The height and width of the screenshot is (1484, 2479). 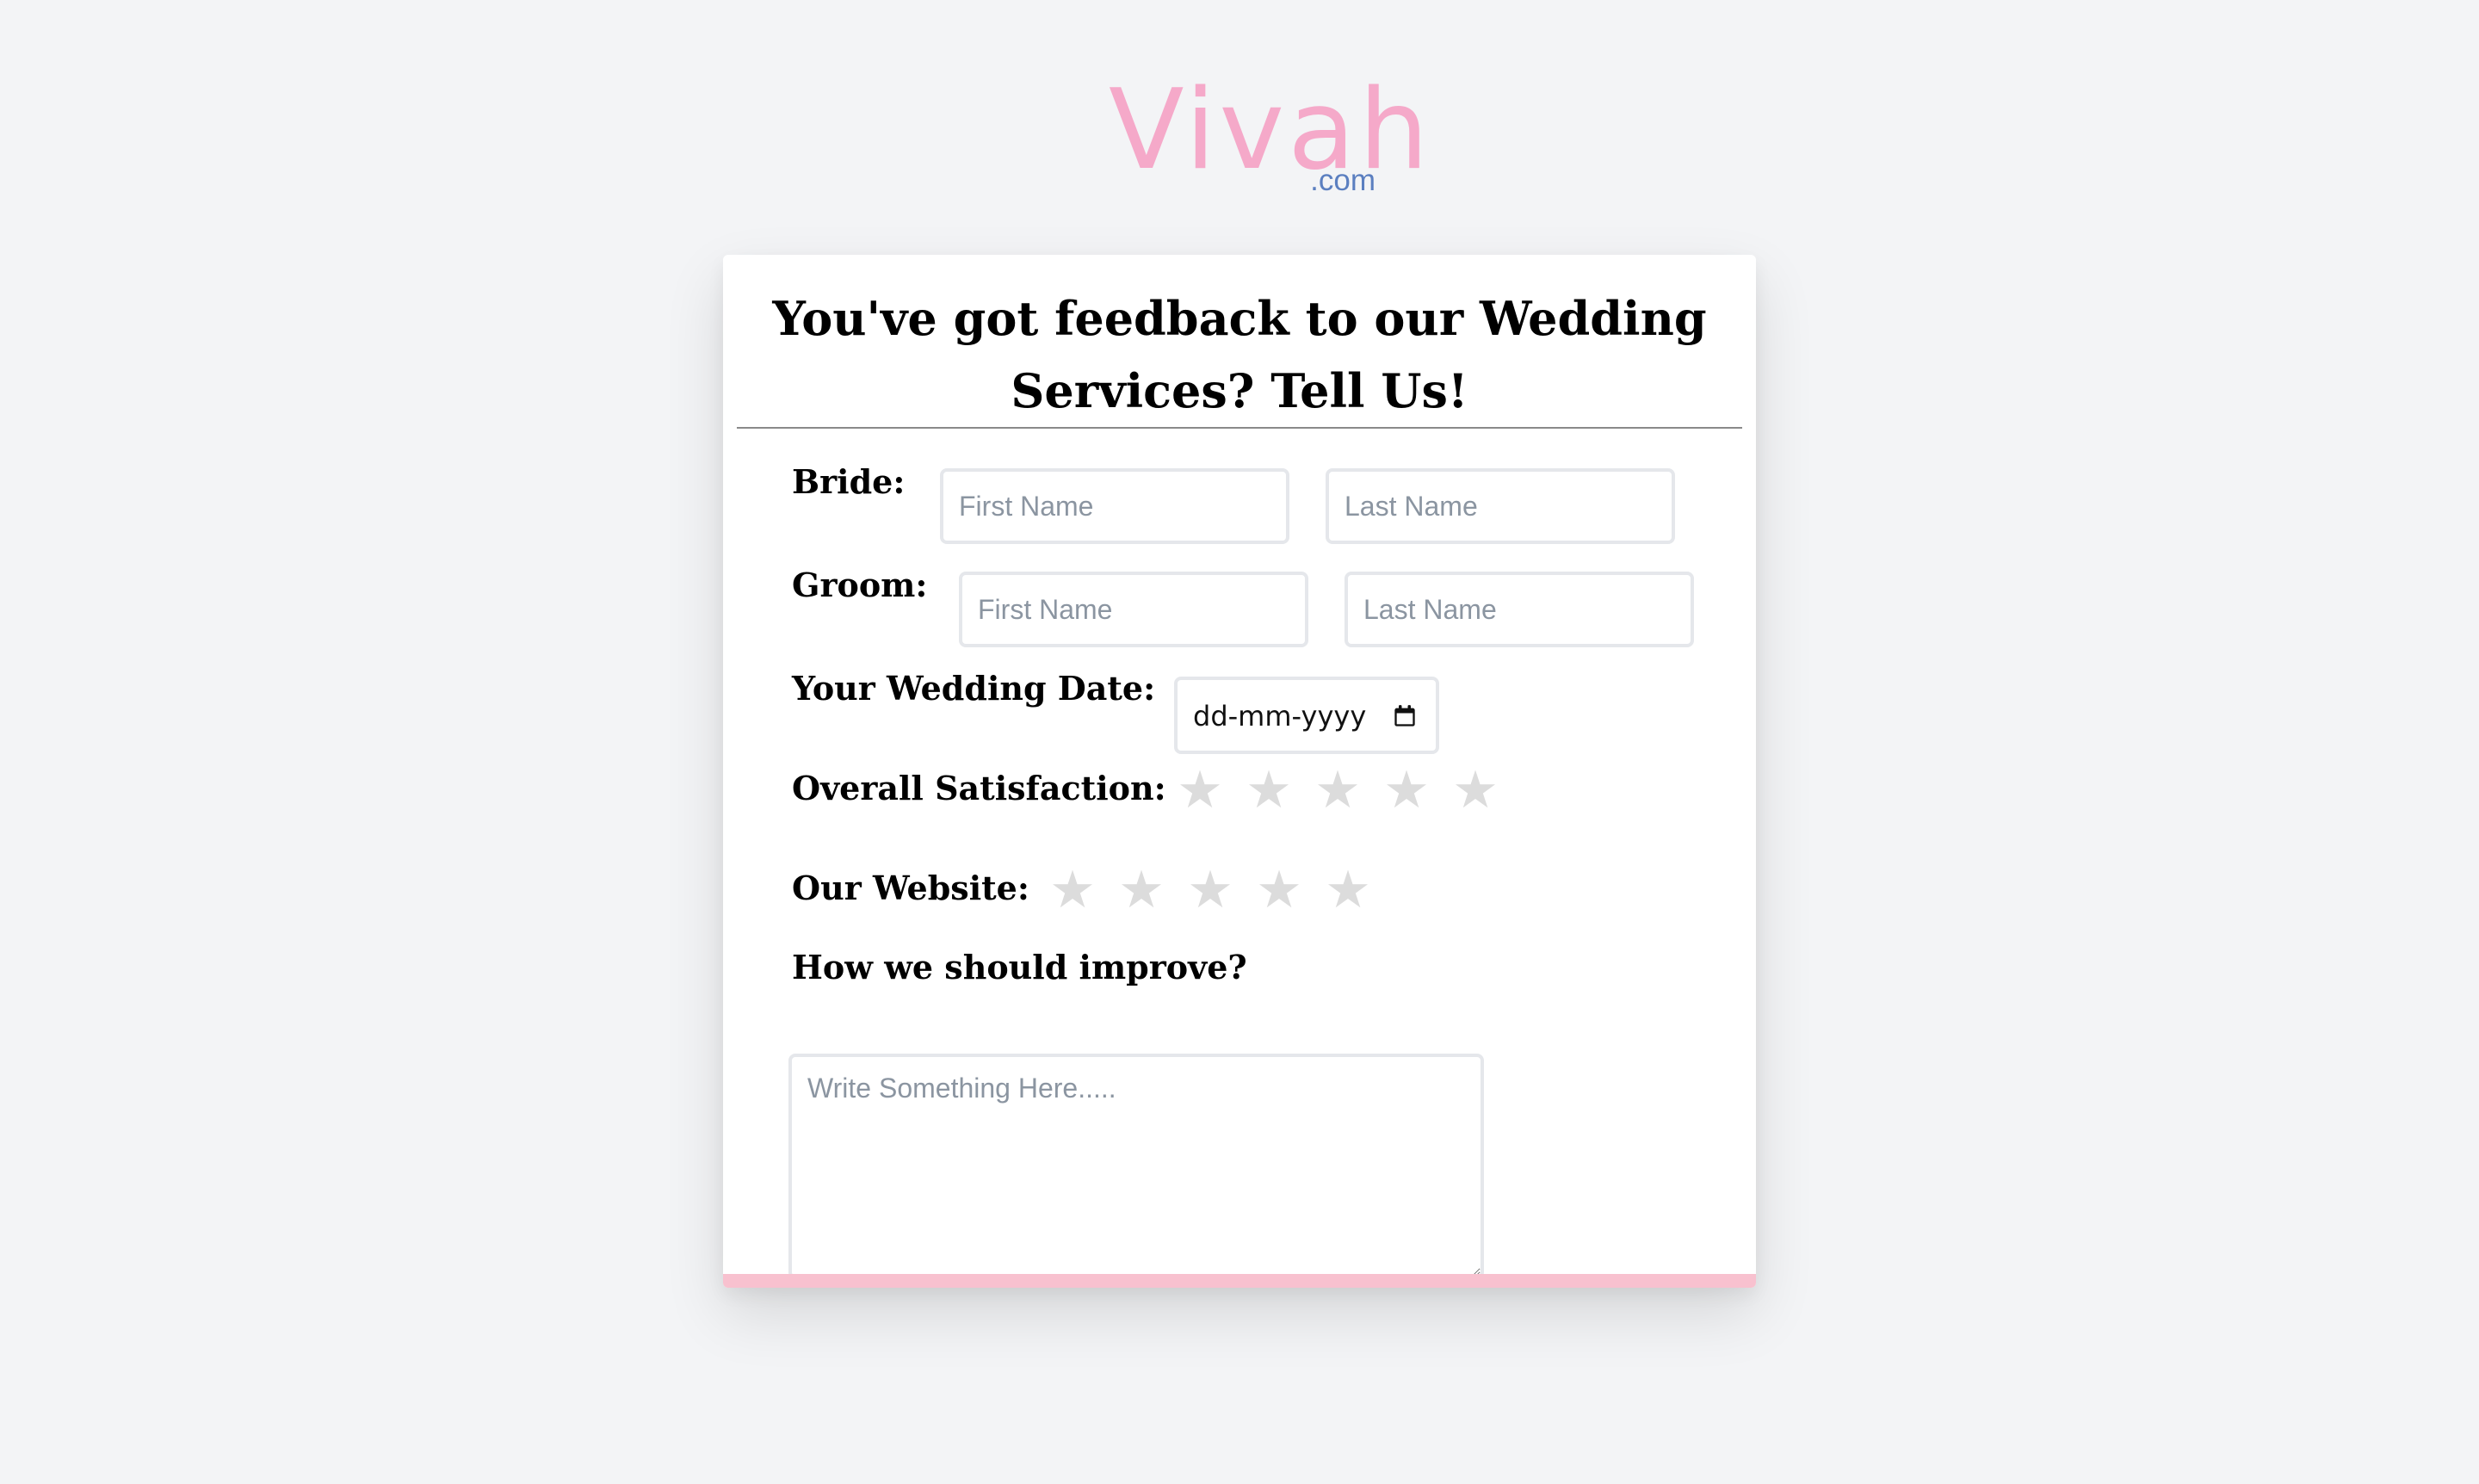 What do you see at coordinates (1114, 506) in the screenshot?
I see `bride-first-name-input` at bounding box center [1114, 506].